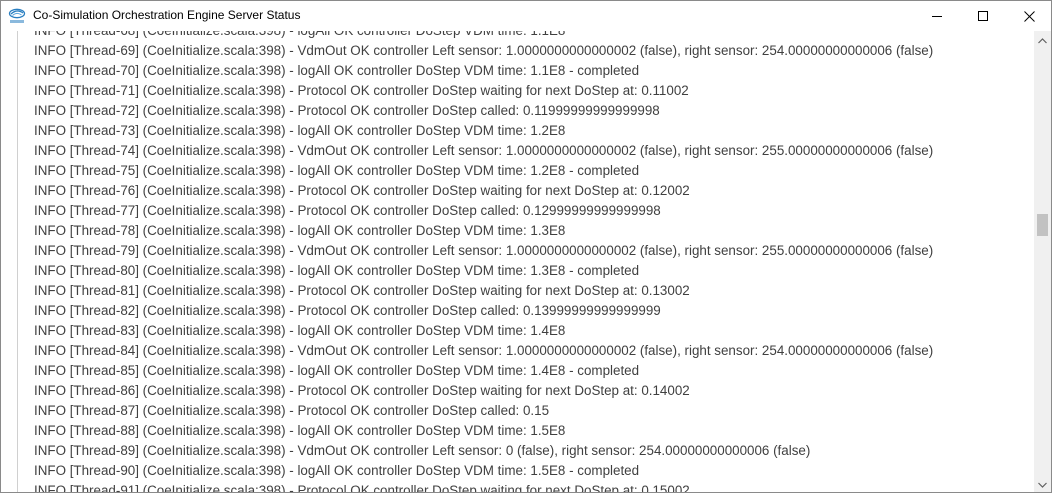 This screenshot has height=493, width=1052. I want to click on close-icon, so click(1029, 16).